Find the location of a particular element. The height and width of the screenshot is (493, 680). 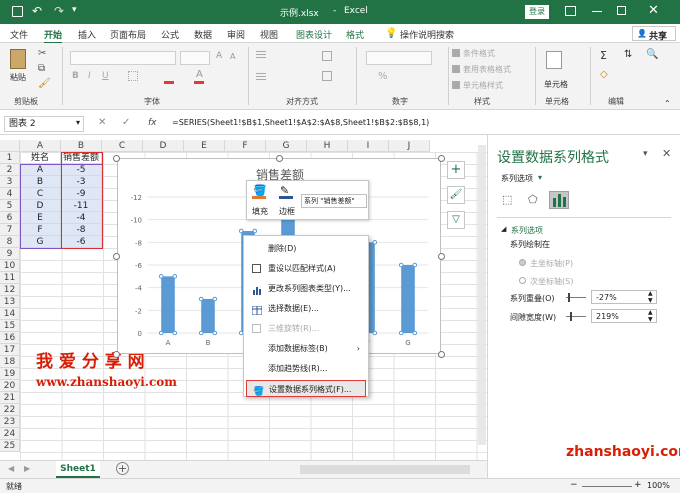

column-header: H is located at coordinates (327, 146).